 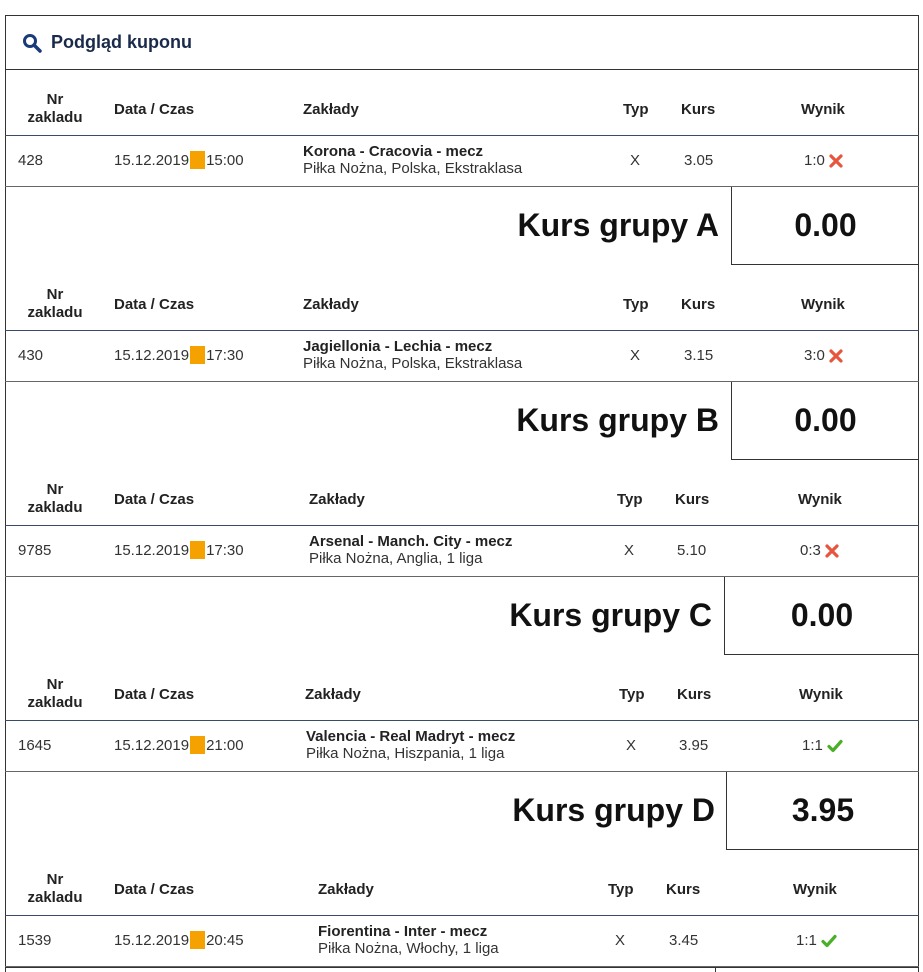 What do you see at coordinates (462, 226) in the screenshot?
I see `group-odds-summary: Kurs grupy A 0.00` at bounding box center [462, 226].